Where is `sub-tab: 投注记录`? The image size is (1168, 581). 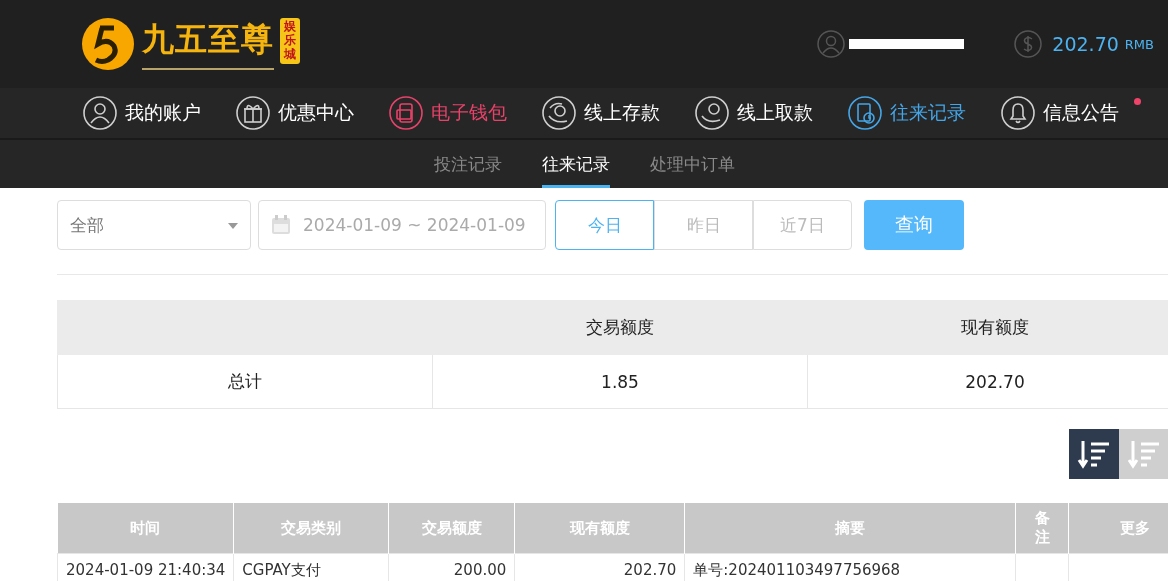 sub-tab: 投注记录 is located at coordinates (467, 164).